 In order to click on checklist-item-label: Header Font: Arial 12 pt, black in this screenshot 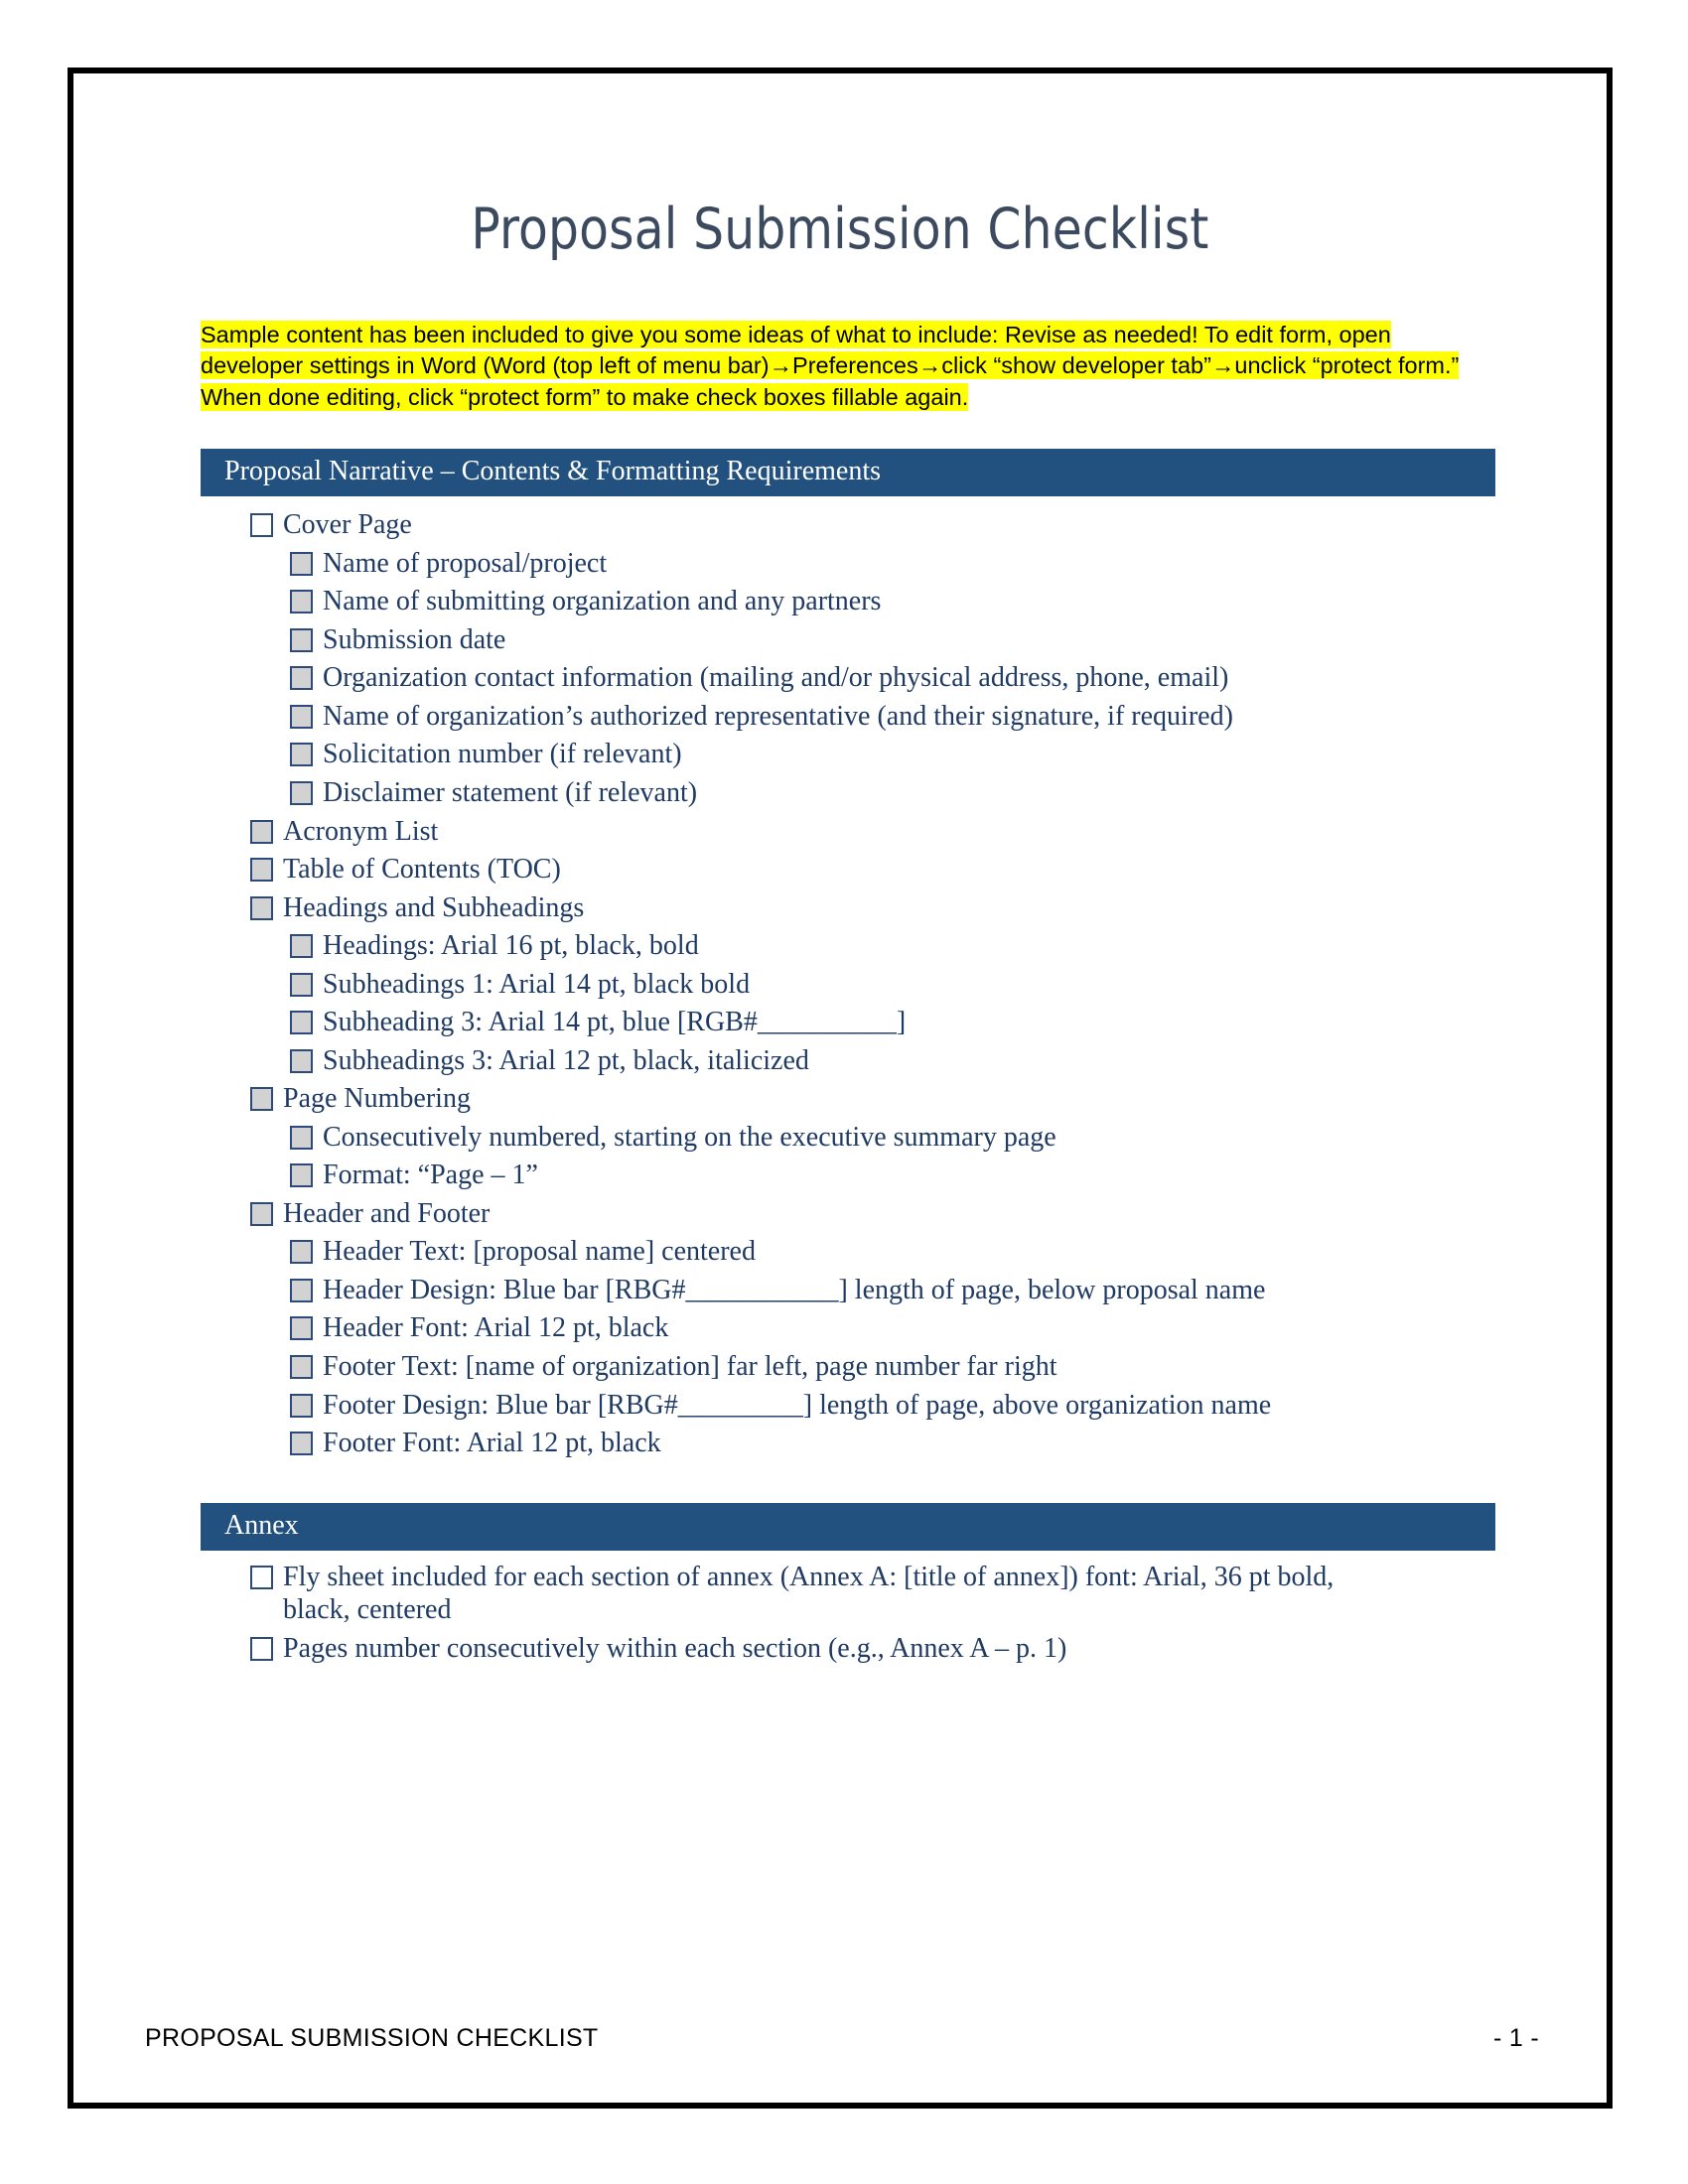, I will do `click(496, 1328)`.